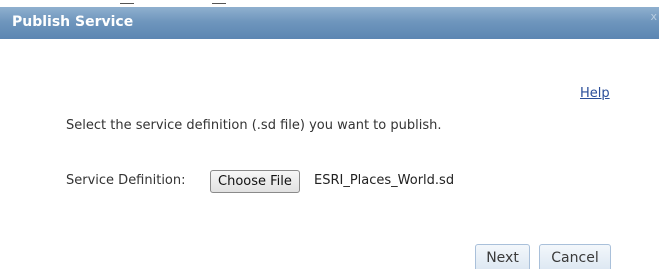 The height and width of the screenshot is (269, 659). Describe the element at coordinates (384, 180) in the screenshot. I see `selected-file-name: ESRI_Places_World.sd` at that location.